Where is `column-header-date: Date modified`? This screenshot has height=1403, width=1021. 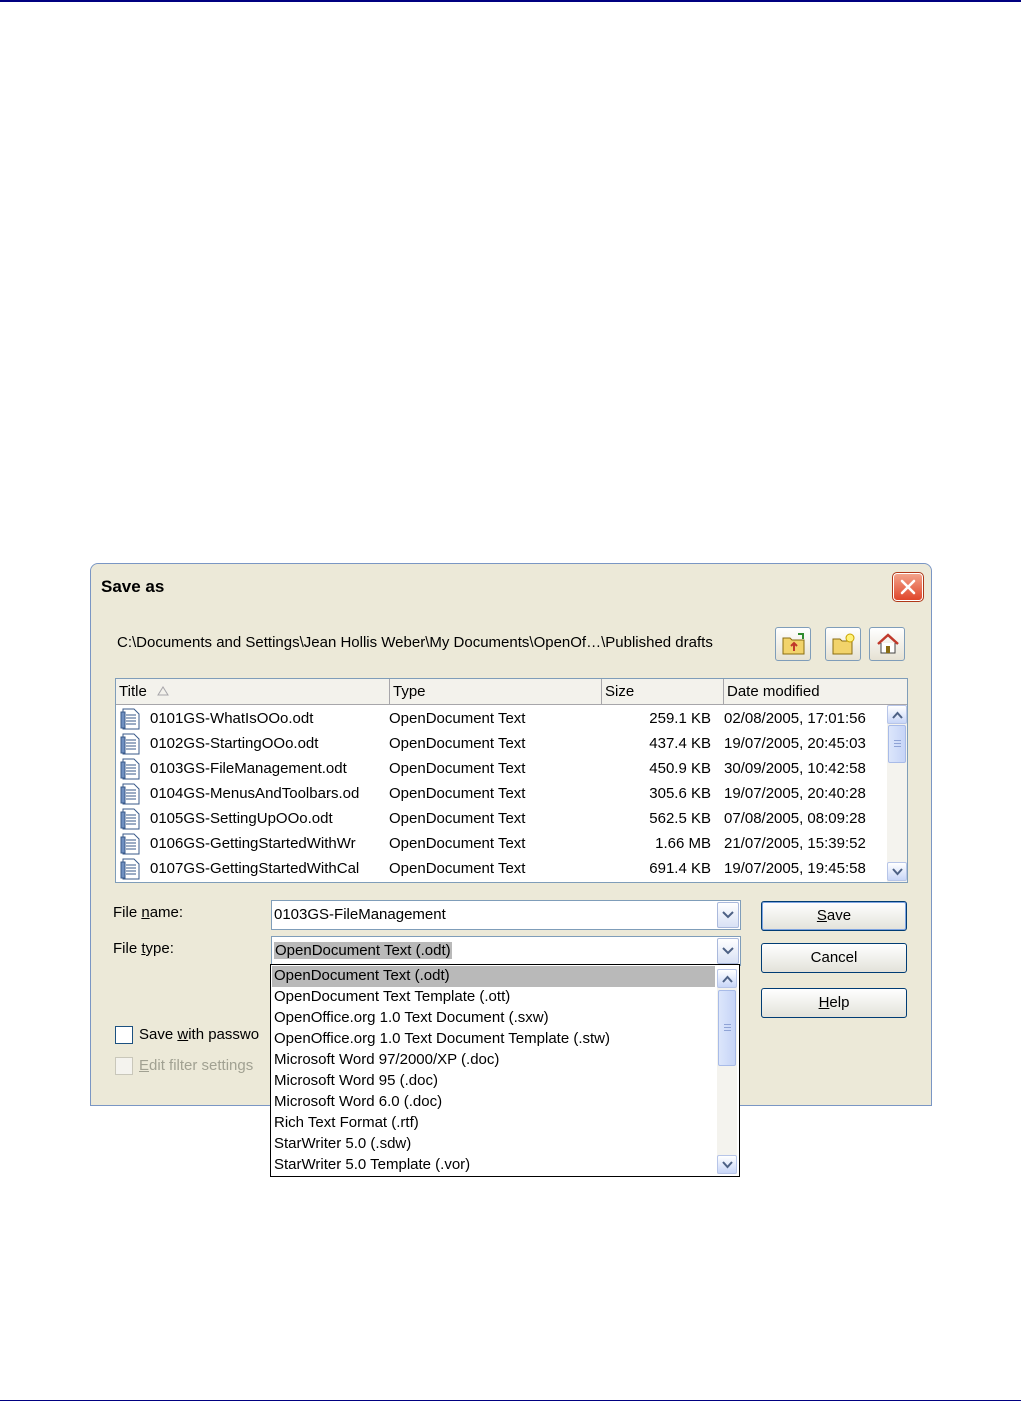 column-header-date: Date modified is located at coordinates (815, 692).